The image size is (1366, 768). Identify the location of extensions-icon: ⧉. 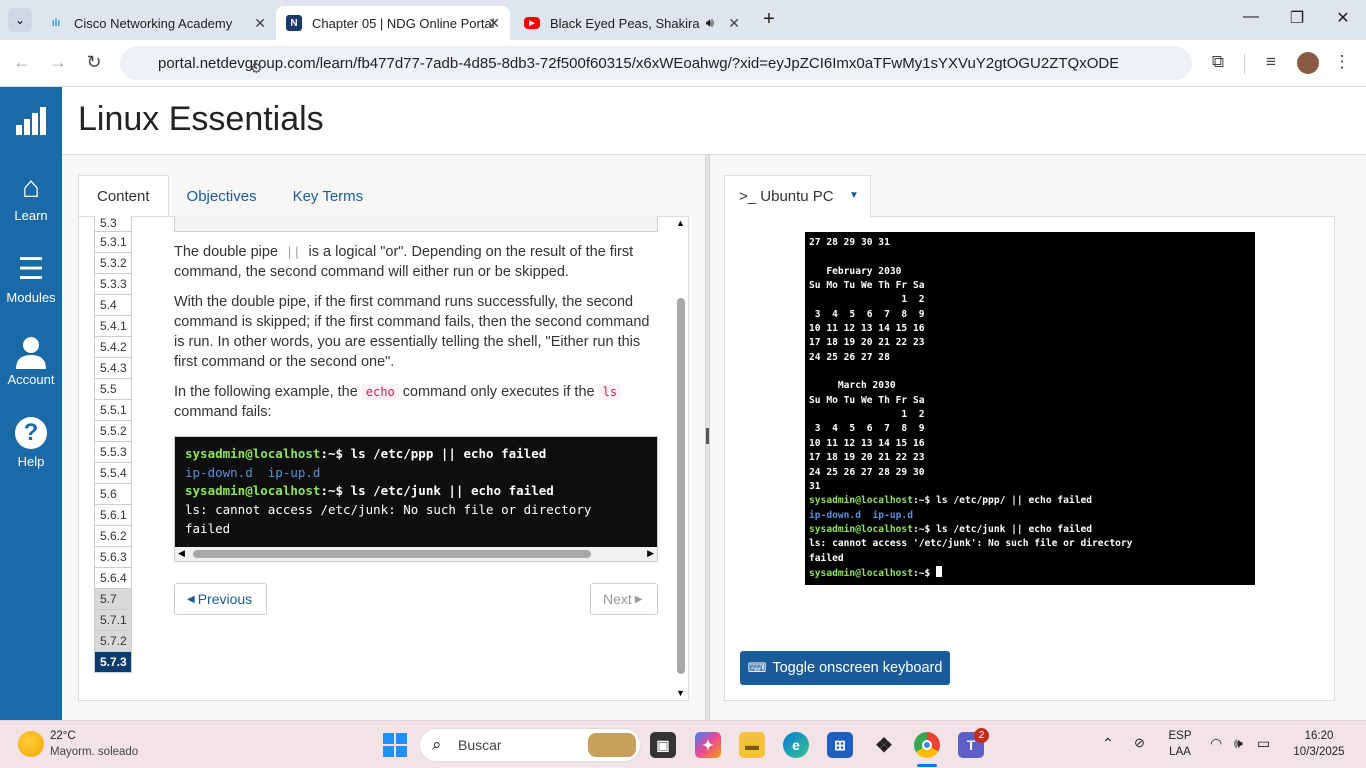
(1218, 62).